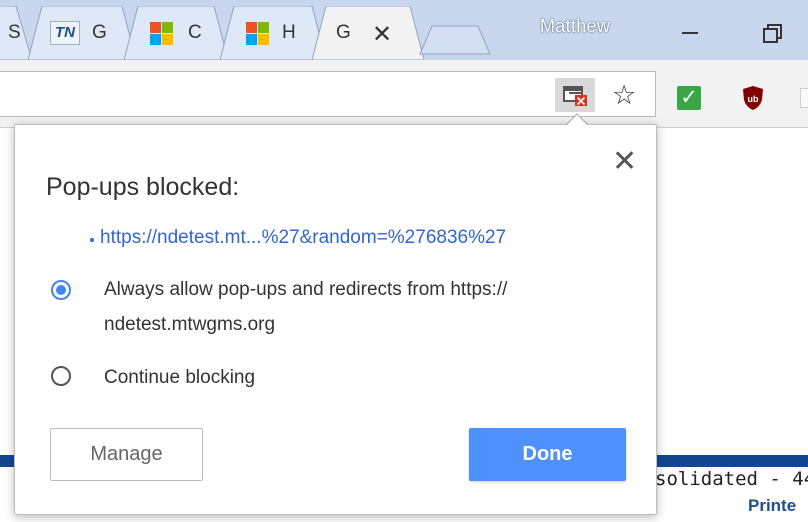 The width and height of the screenshot is (808, 522). What do you see at coordinates (176, 33) in the screenshot?
I see `tab-c: C` at bounding box center [176, 33].